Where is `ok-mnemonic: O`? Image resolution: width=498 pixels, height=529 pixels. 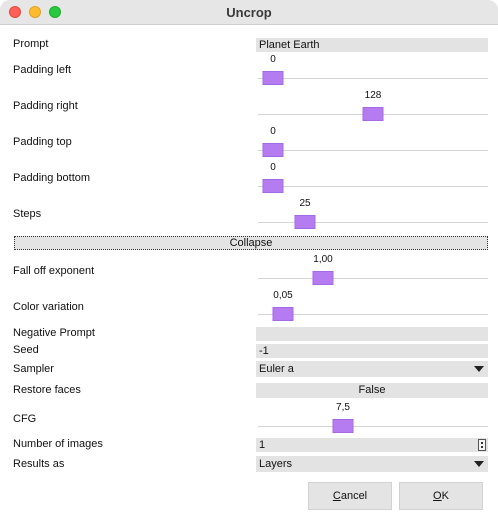 ok-mnemonic: O is located at coordinates (437, 496).